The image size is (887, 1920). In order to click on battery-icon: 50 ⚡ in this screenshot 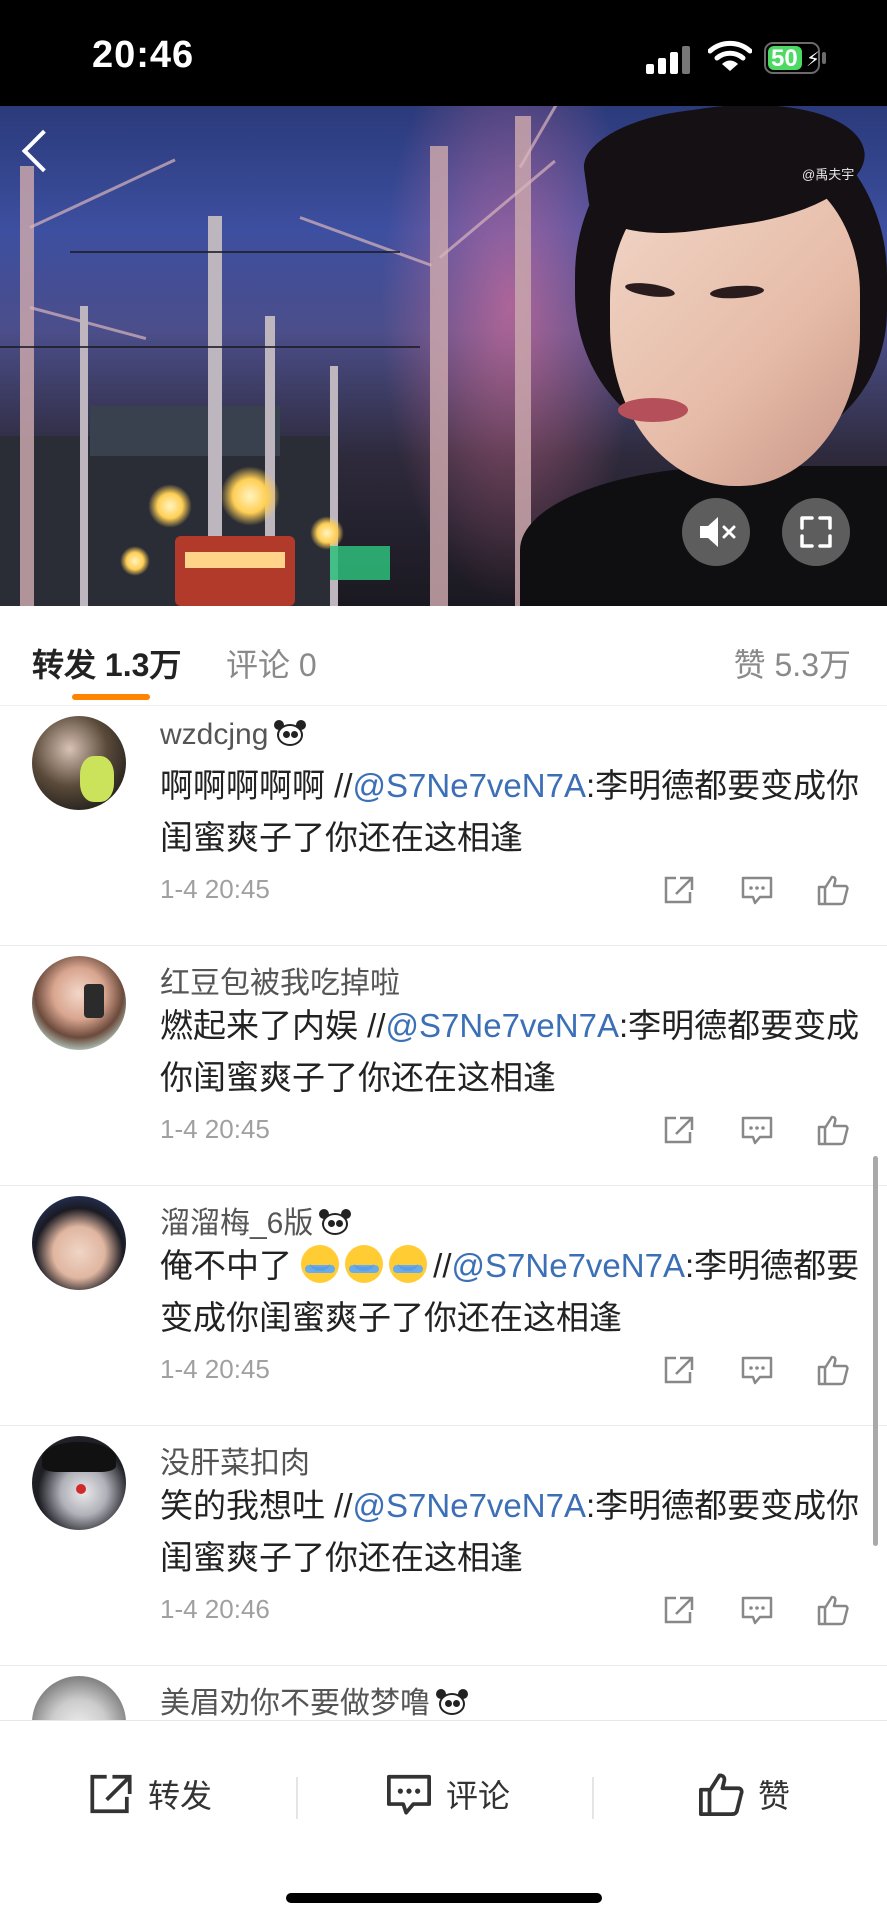, I will do `click(792, 58)`.